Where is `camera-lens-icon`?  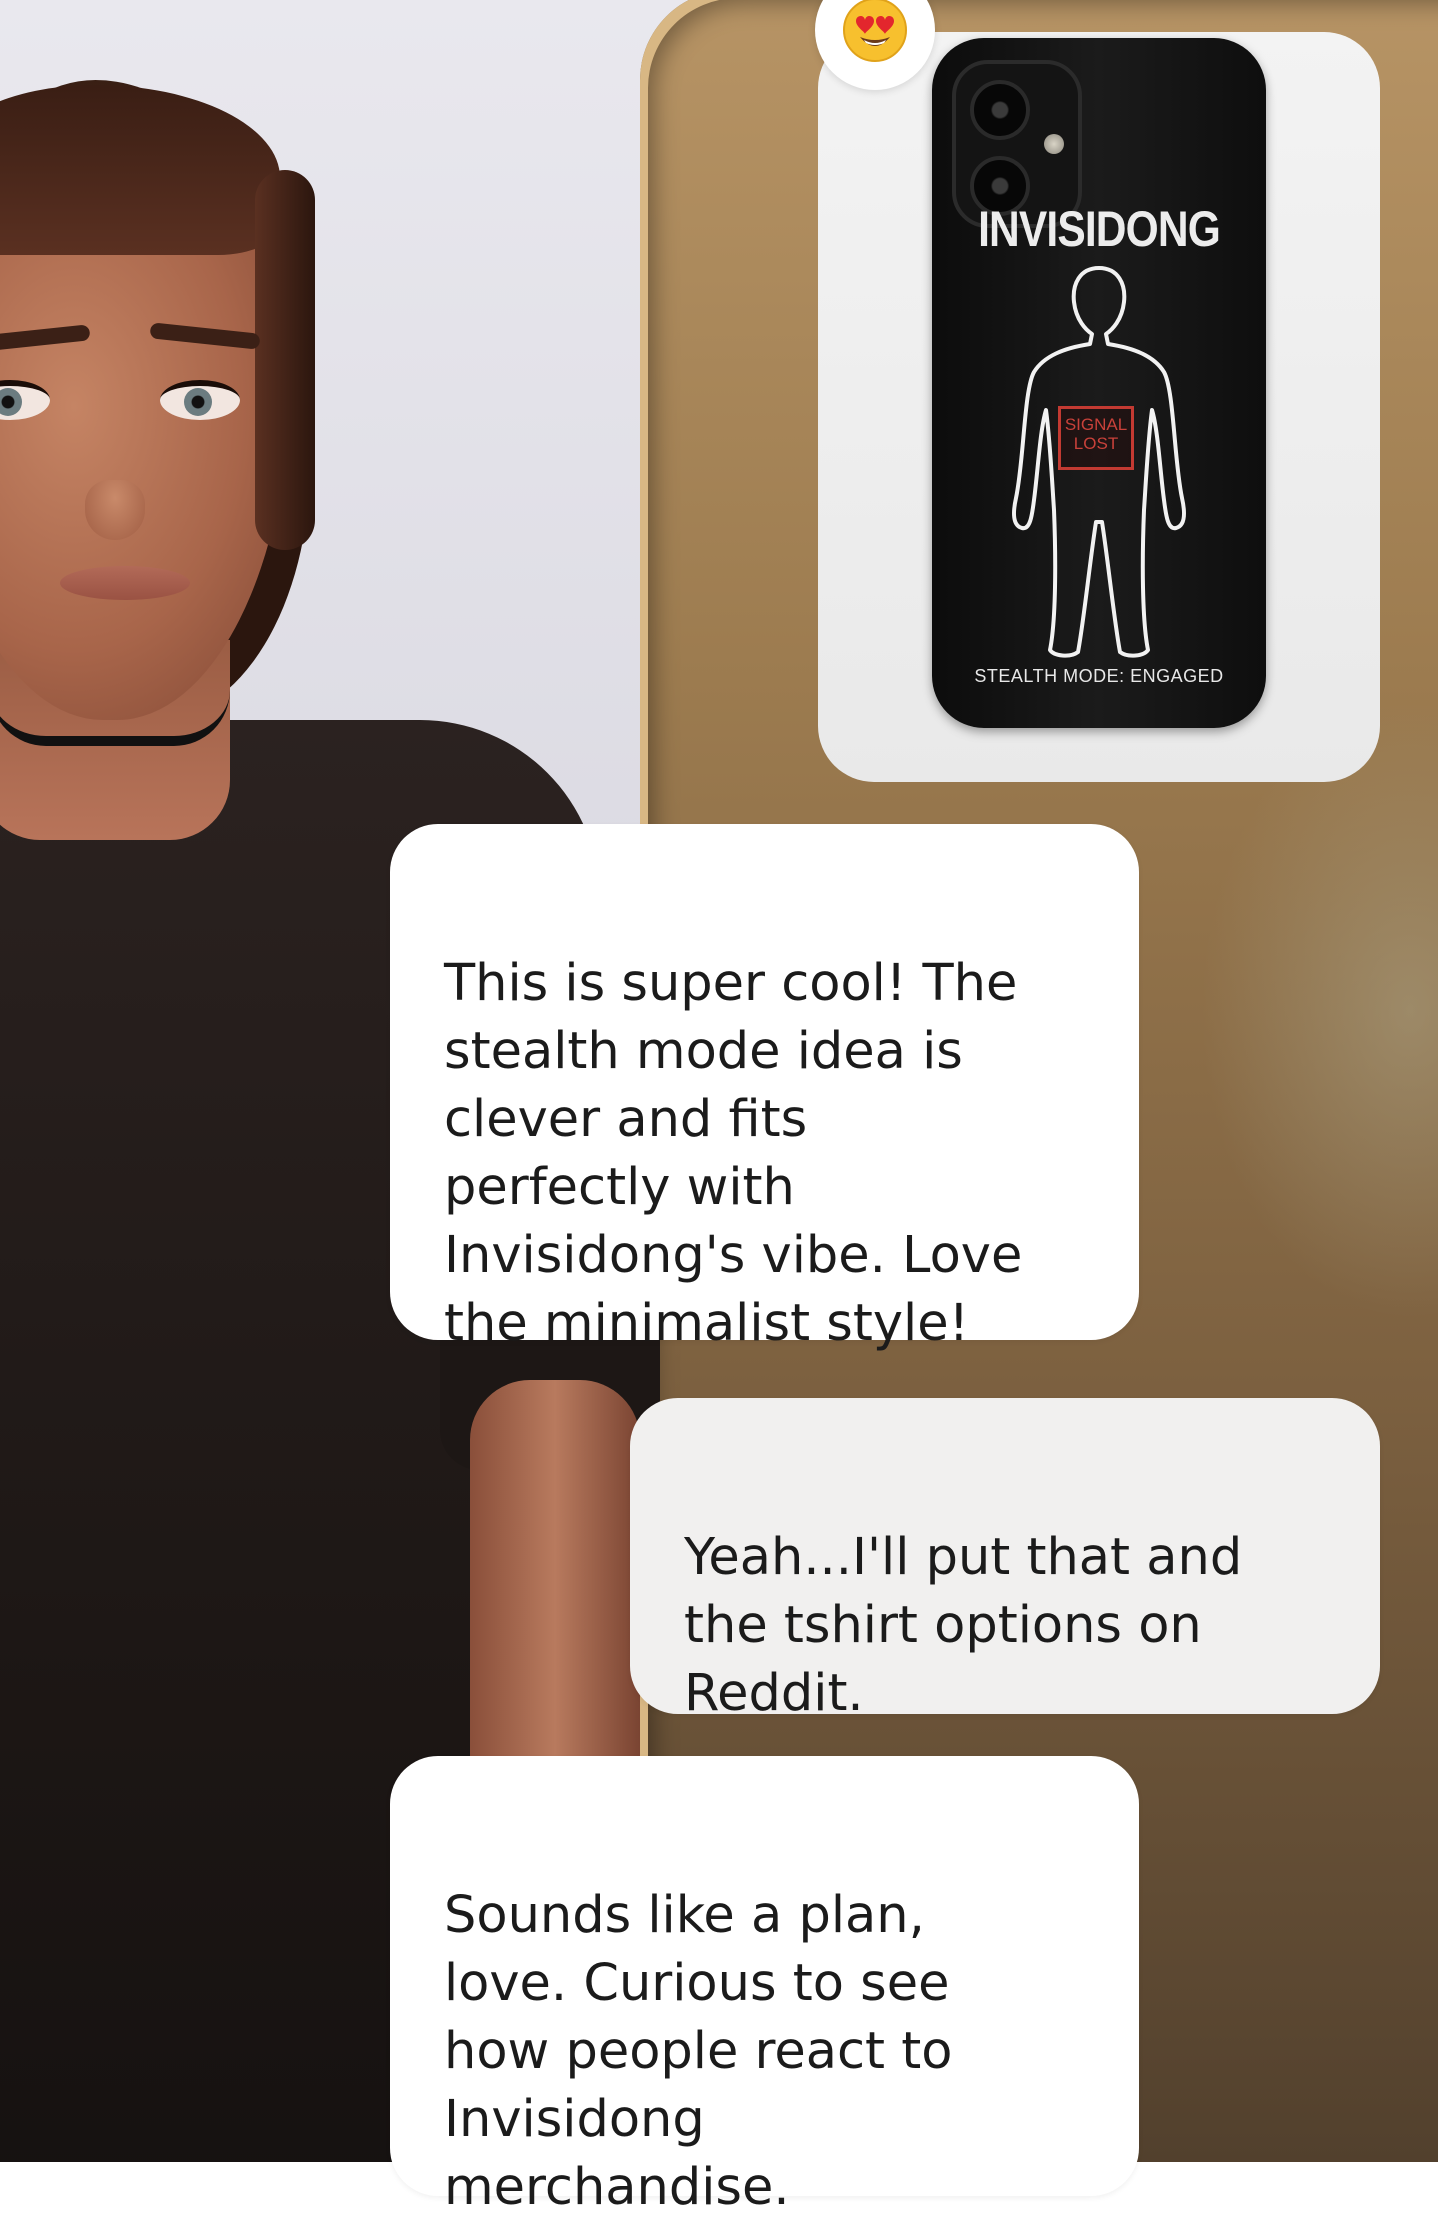
camera-lens-icon is located at coordinates (1000, 110).